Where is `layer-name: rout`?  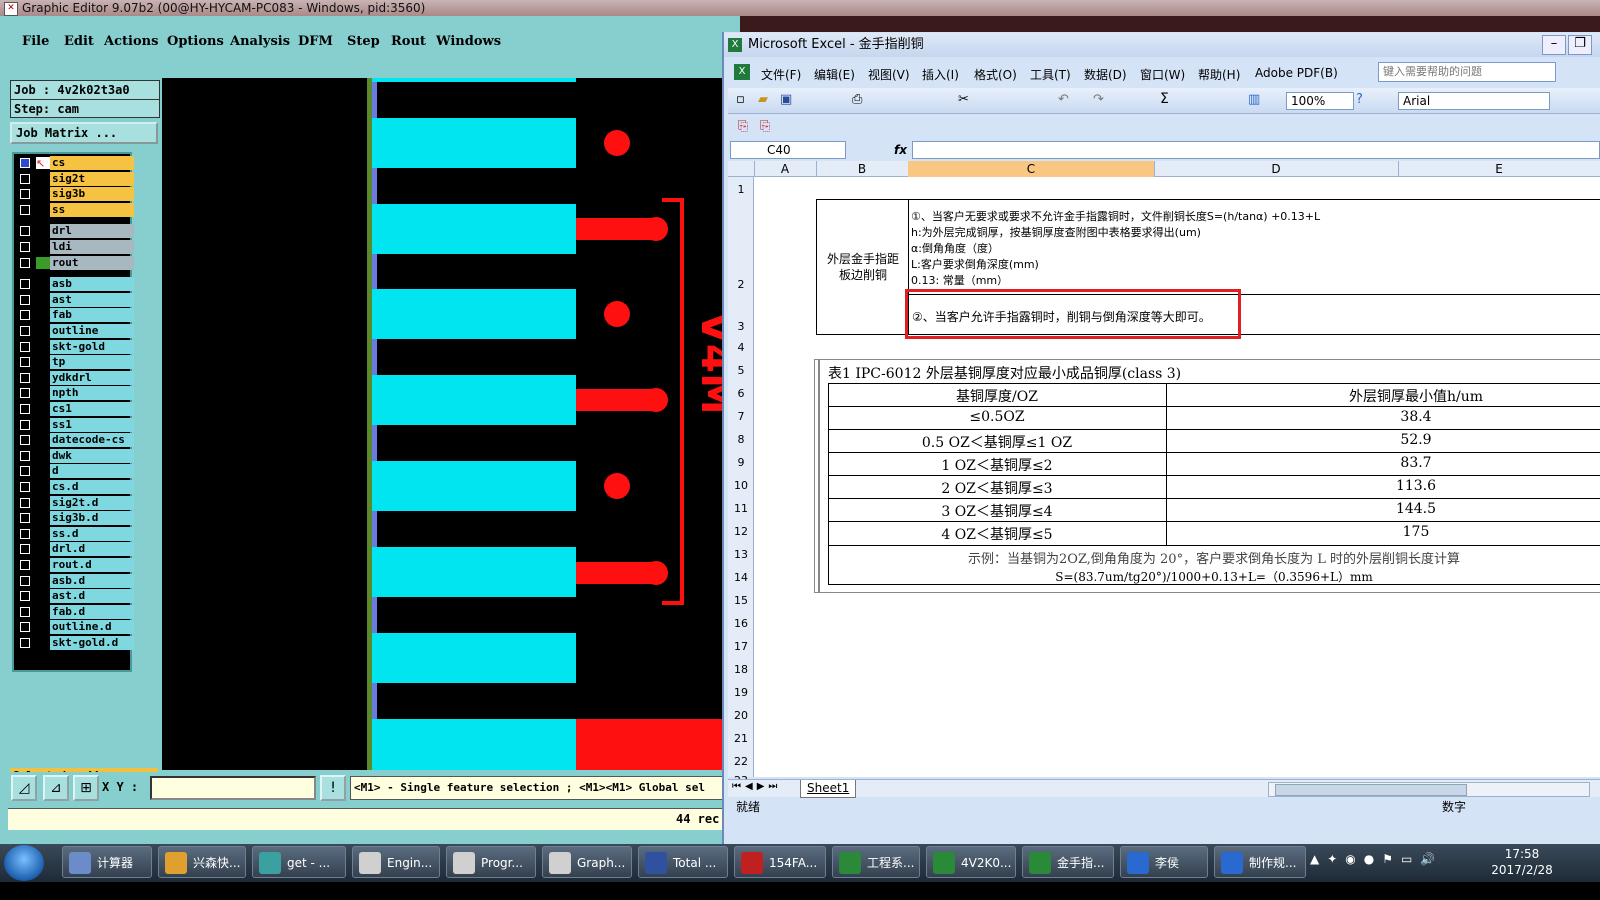 layer-name: rout is located at coordinates (92, 262).